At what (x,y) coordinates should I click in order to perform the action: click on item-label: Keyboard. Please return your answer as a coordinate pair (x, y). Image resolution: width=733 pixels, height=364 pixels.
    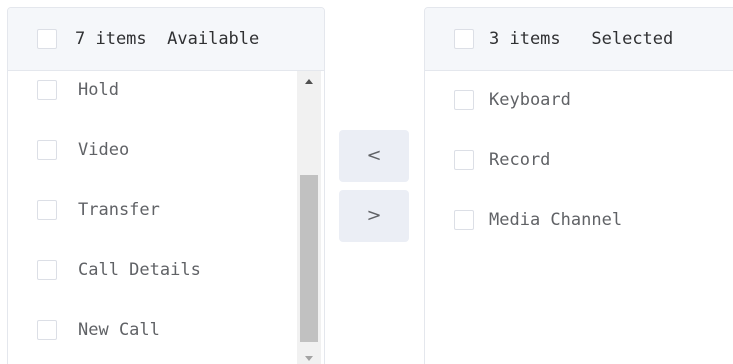
    Looking at the image, I should click on (530, 100).